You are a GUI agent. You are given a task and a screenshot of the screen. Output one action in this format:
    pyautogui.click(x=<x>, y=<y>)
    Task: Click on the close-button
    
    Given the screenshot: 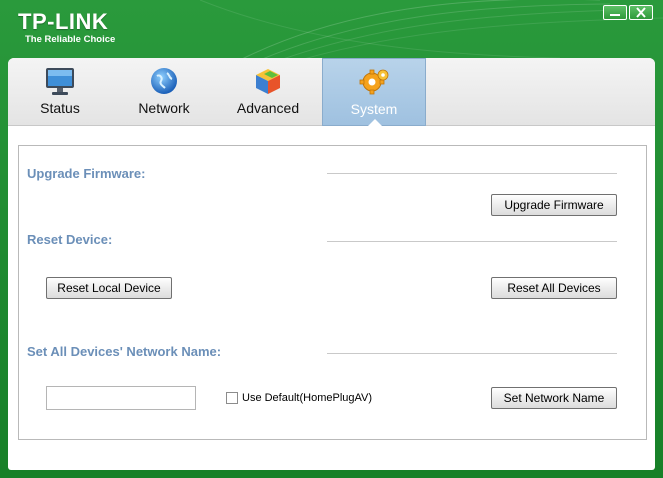 What is the action you would take?
    pyautogui.click(x=641, y=12)
    